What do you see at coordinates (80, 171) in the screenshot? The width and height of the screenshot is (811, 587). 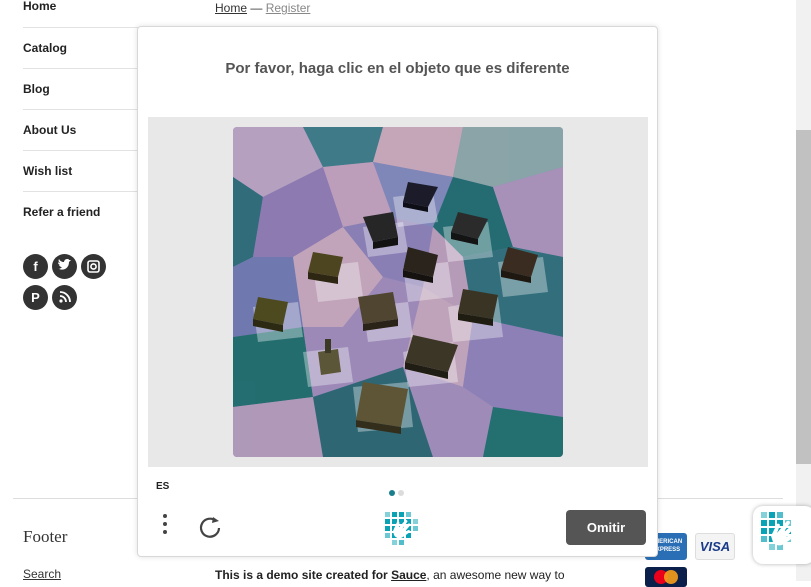 I see `sidebar-item-wish-list: Wish list` at bounding box center [80, 171].